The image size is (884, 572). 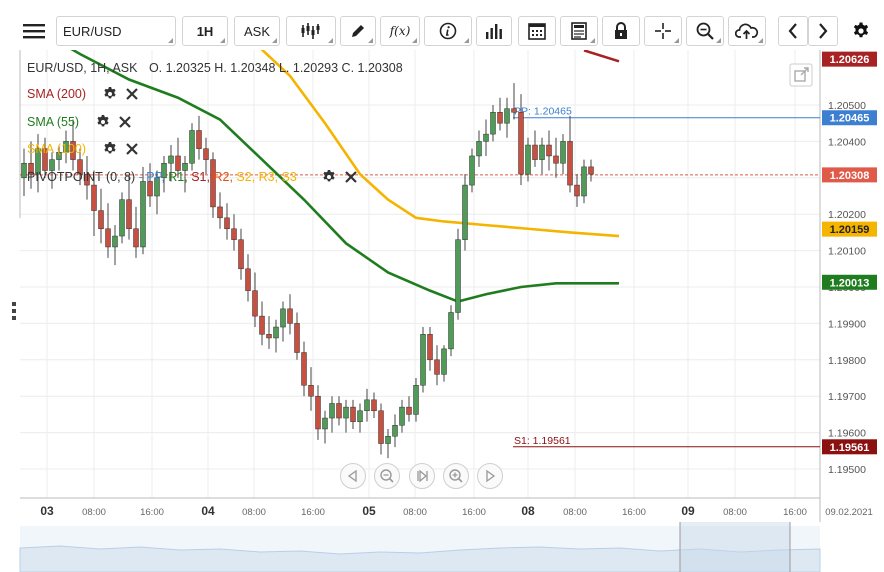 I want to click on navigator-window, so click(x=735, y=547).